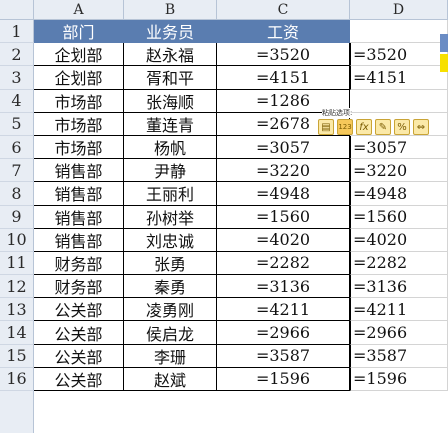 The image size is (448, 433). What do you see at coordinates (17, 147) in the screenshot?
I see `row-header: 6` at bounding box center [17, 147].